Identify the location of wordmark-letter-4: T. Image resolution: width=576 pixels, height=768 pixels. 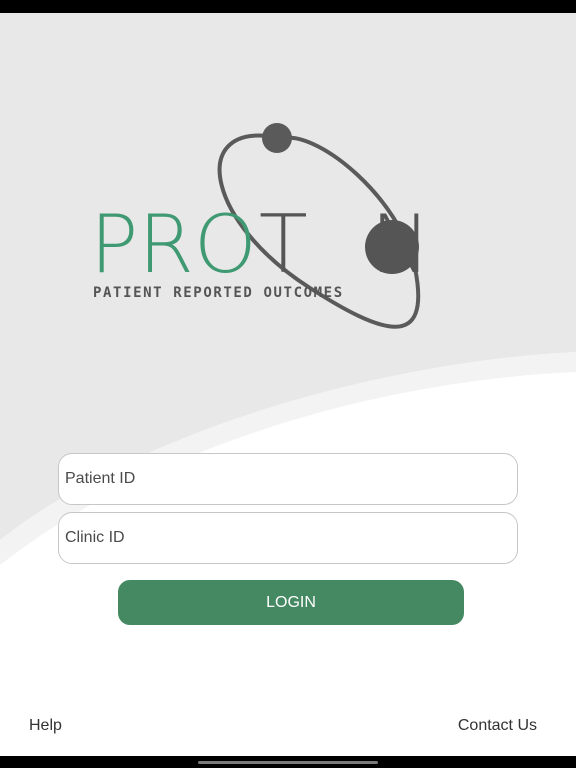
(283, 244).